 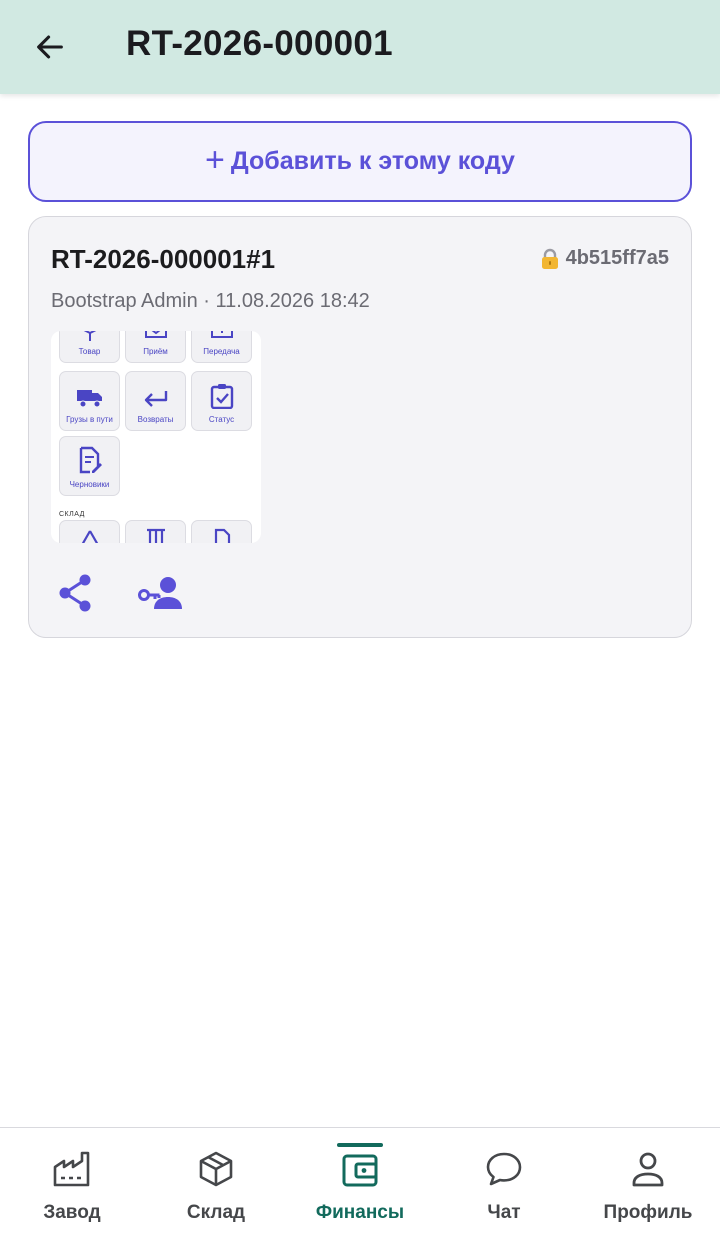 What do you see at coordinates (360, 1169) in the screenshot?
I see `wallet-icon` at bounding box center [360, 1169].